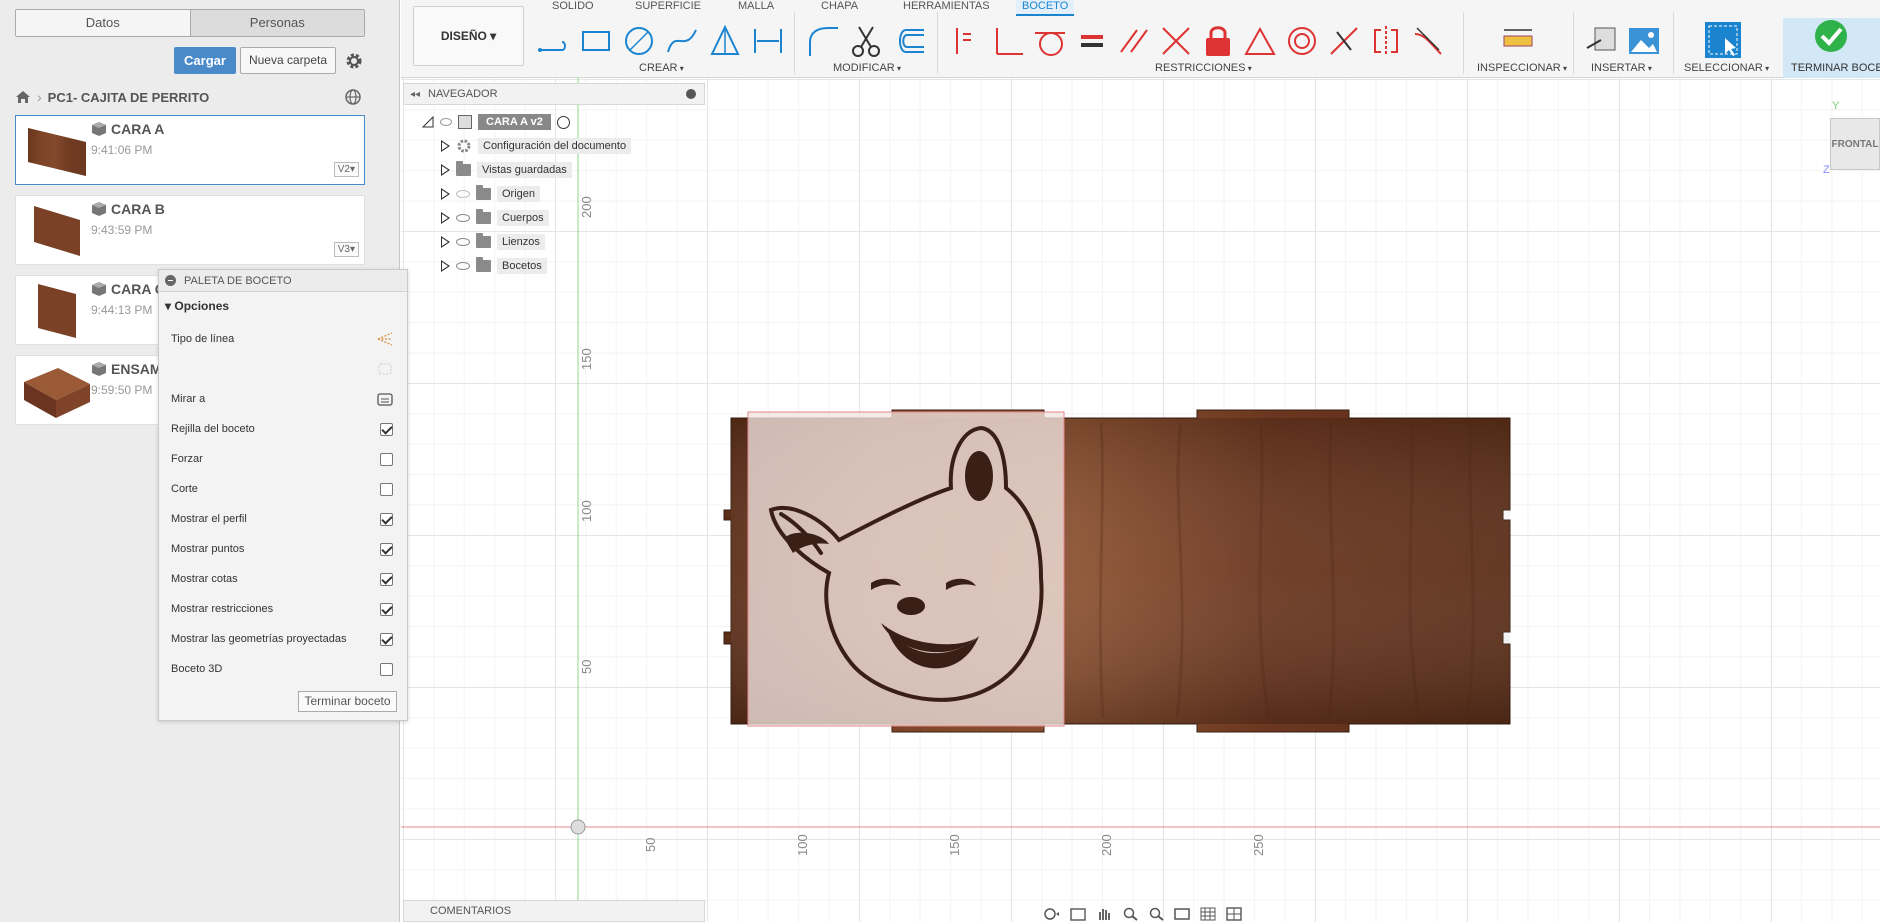 This screenshot has width=1880, height=922. Describe the element at coordinates (1008, 41) in the screenshot. I see `perpendicular-constraint-icon` at that location.